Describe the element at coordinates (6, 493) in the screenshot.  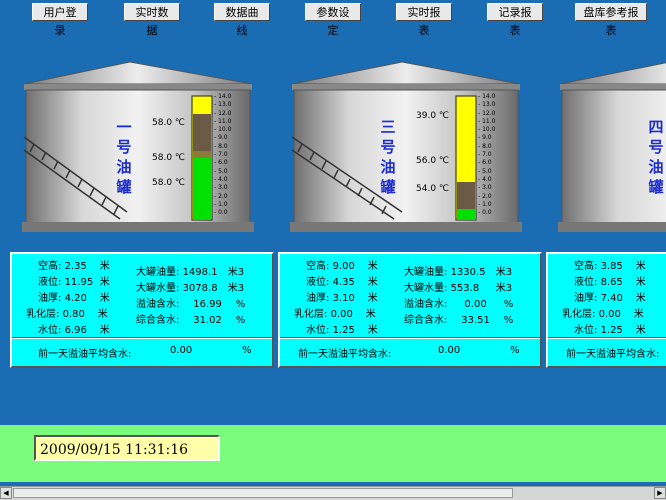
I see `scroll-left-icon: ◀` at that location.